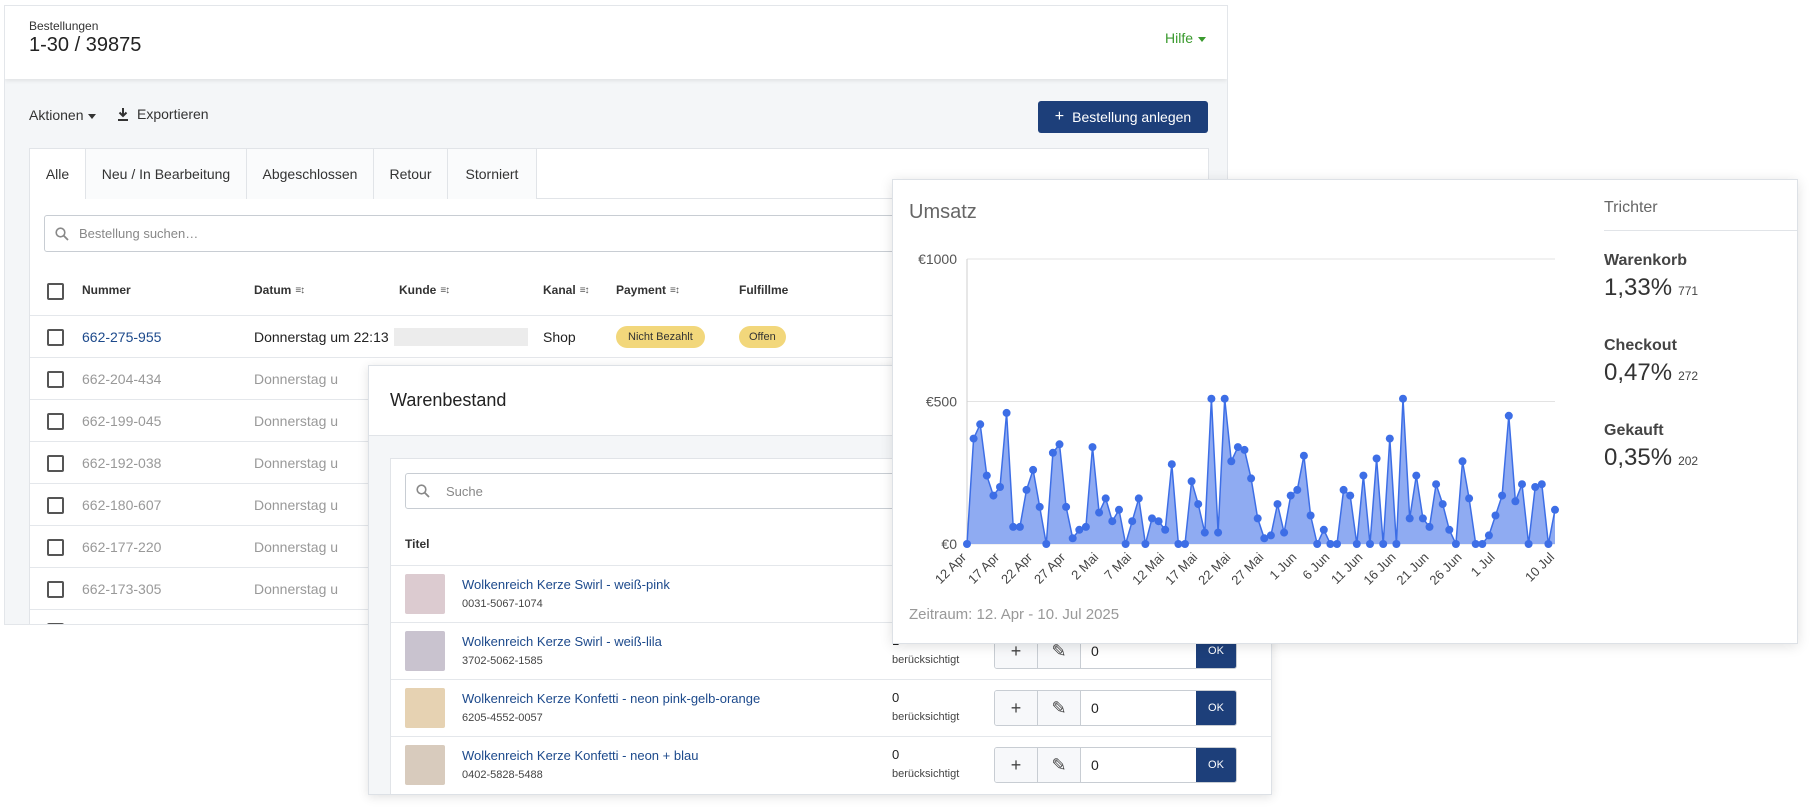  I want to click on tab-label: Retour, so click(410, 174).